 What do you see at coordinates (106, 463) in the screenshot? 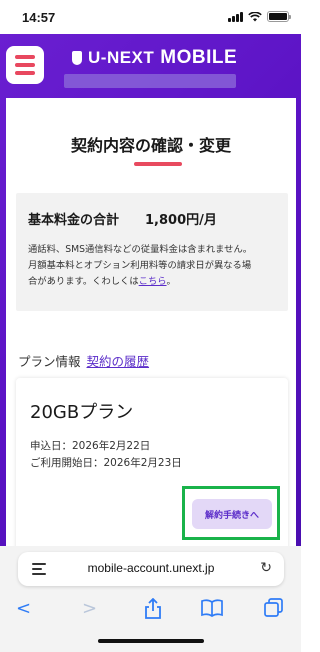
I see `start-date: ご利用開始日：2026年2月23日` at bounding box center [106, 463].